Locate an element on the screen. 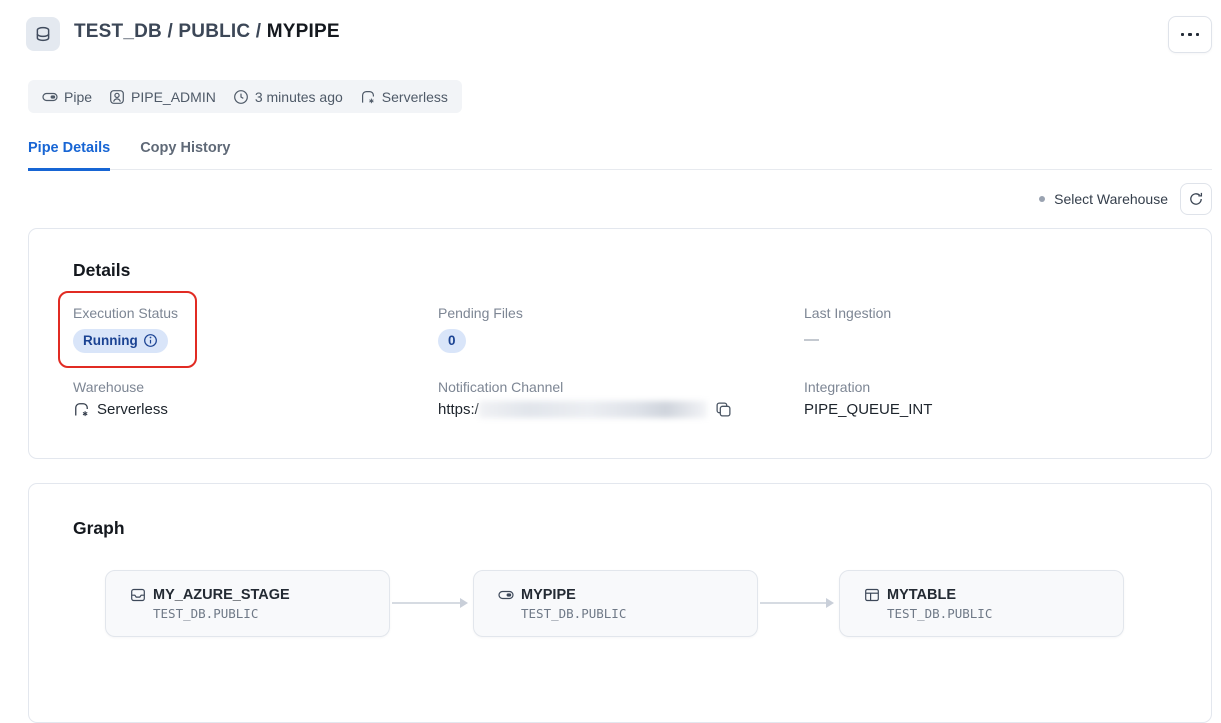  notification-channel-redacted is located at coordinates (592, 409).